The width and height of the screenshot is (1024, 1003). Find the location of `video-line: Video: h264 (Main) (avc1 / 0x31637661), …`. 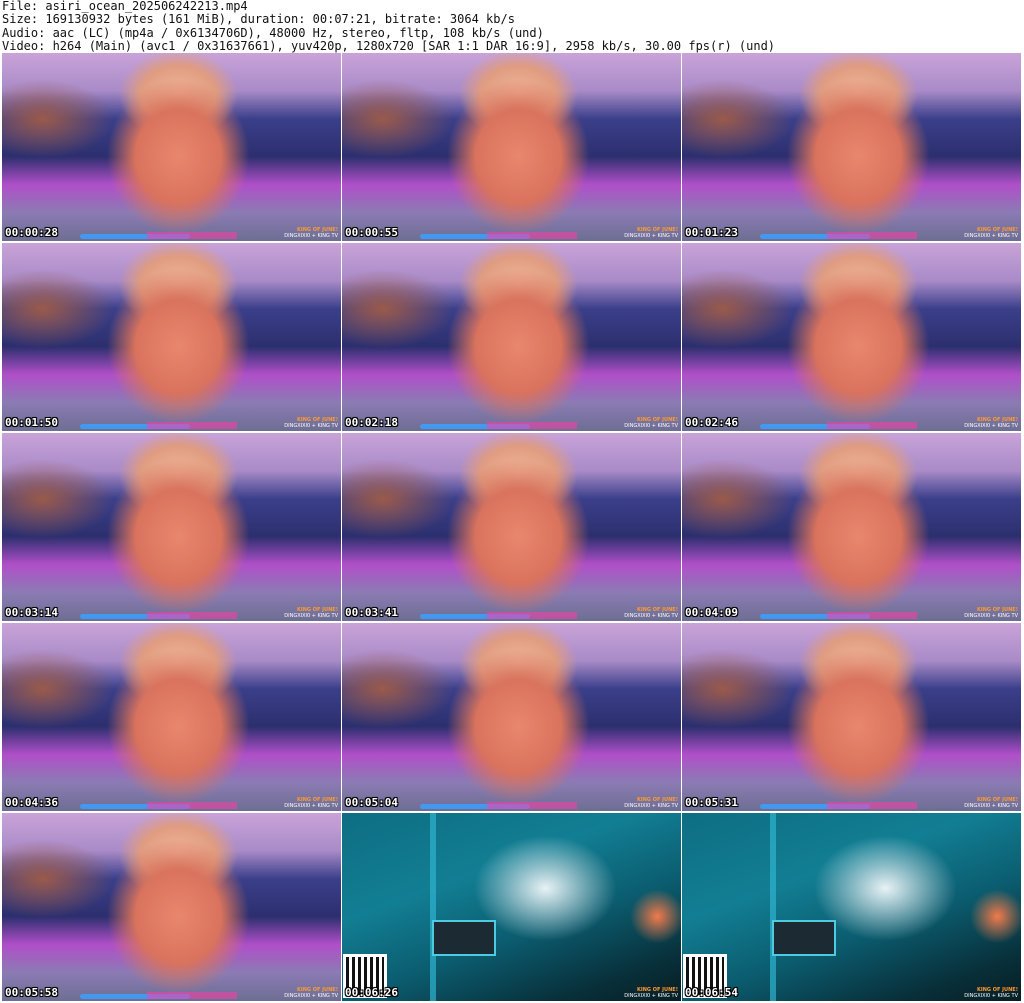

video-line: Video: h264 (Main) (avc1 / 0x31637661), … is located at coordinates (389, 46).